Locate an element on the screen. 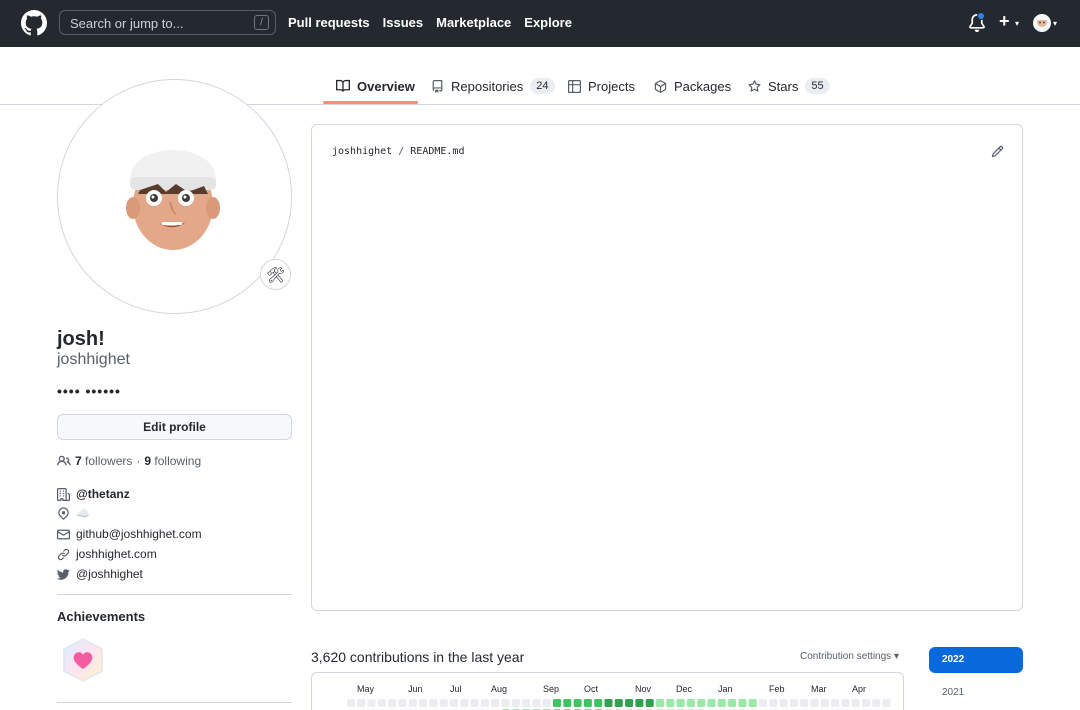  tab-overview-label: Overview is located at coordinates (386, 86).